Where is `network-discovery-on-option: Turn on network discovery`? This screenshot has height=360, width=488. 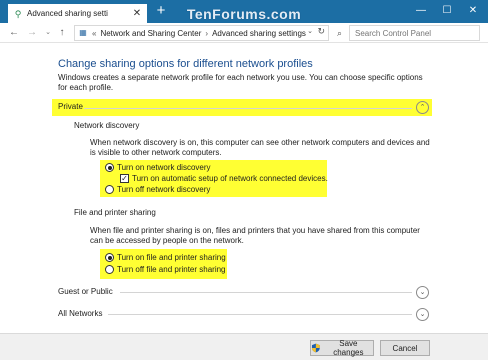
network-discovery-on-option: Turn on network discovery is located at coordinates (158, 167).